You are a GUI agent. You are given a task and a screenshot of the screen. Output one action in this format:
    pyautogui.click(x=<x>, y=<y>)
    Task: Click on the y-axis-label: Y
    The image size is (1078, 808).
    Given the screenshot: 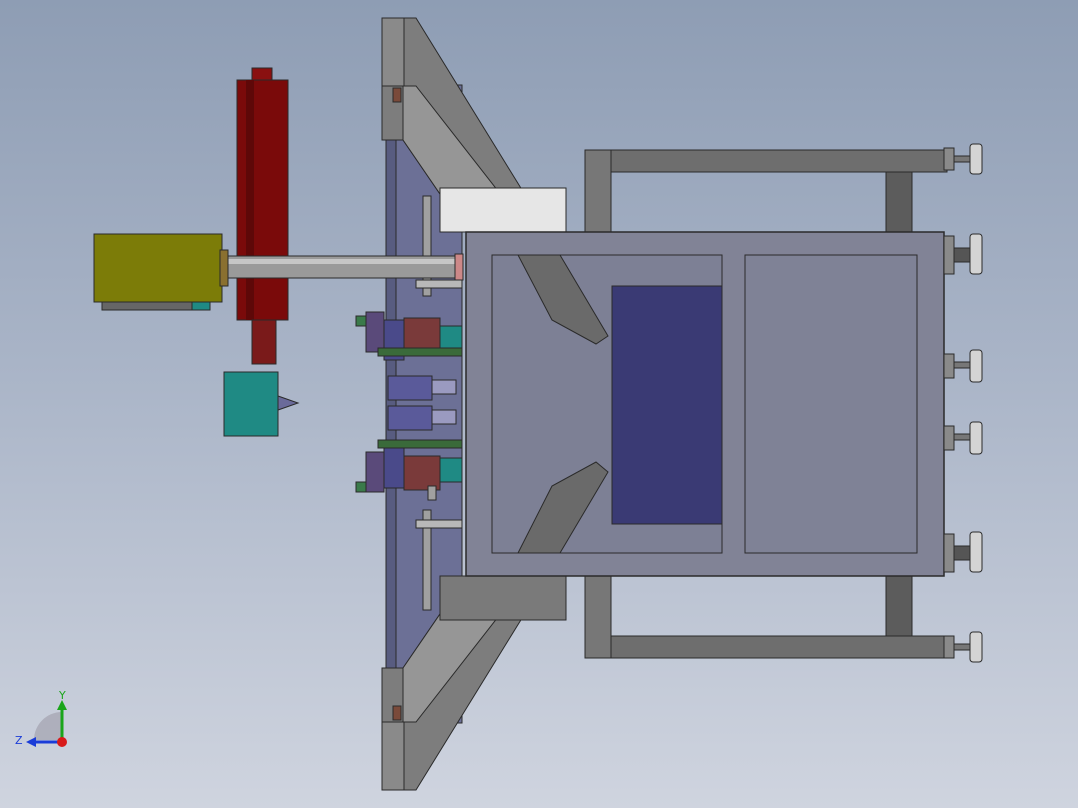 What is the action you would take?
    pyautogui.click(x=62, y=695)
    